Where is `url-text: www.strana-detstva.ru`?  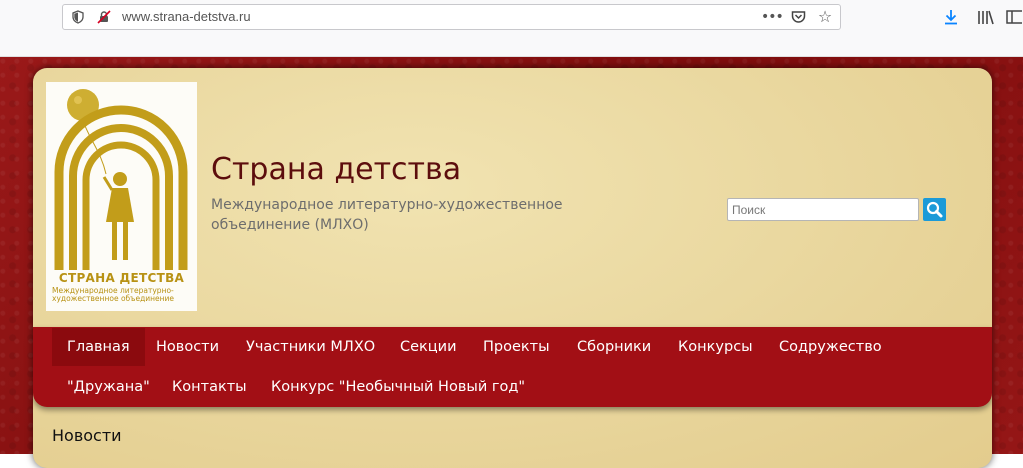 url-text: www.strana-detstva.ru is located at coordinates (186, 17).